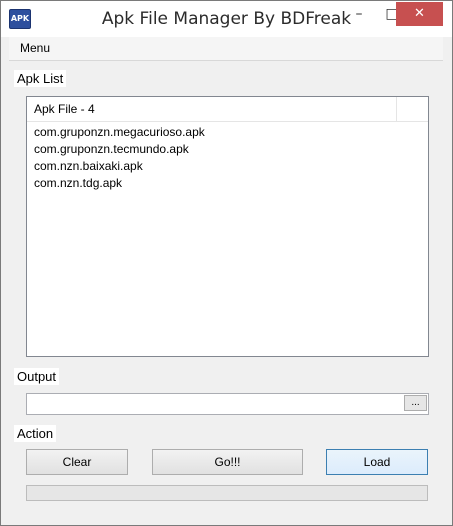  Describe the element at coordinates (77, 462) in the screenshot. I see `clear-button: Clear` at that location.